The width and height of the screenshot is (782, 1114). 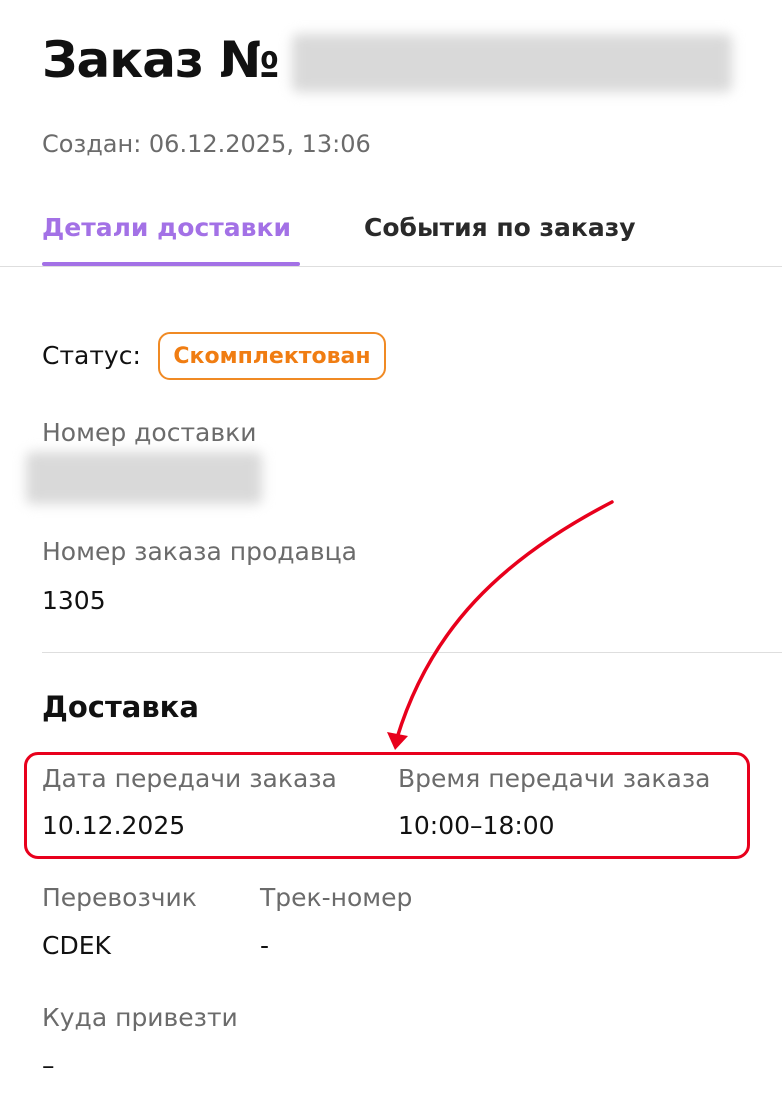 What do you see at coordinates (554, 778) in the screenshot?
I see `handover-time-label: Время передачи заказа` at bounding box center [554, 778].